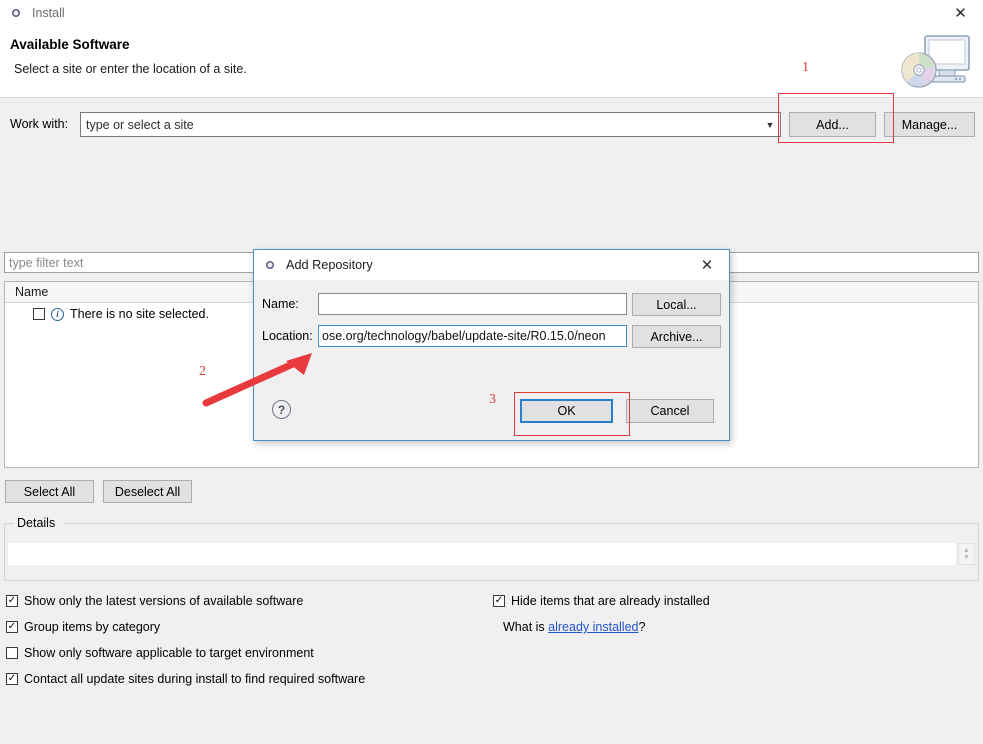 This screenshot has width=983, height=744. What do you see at coordinates (430, 124) in the screenshot?
I see `work-with-combo: type or select a site ▼` at bounding box center [430, 124].